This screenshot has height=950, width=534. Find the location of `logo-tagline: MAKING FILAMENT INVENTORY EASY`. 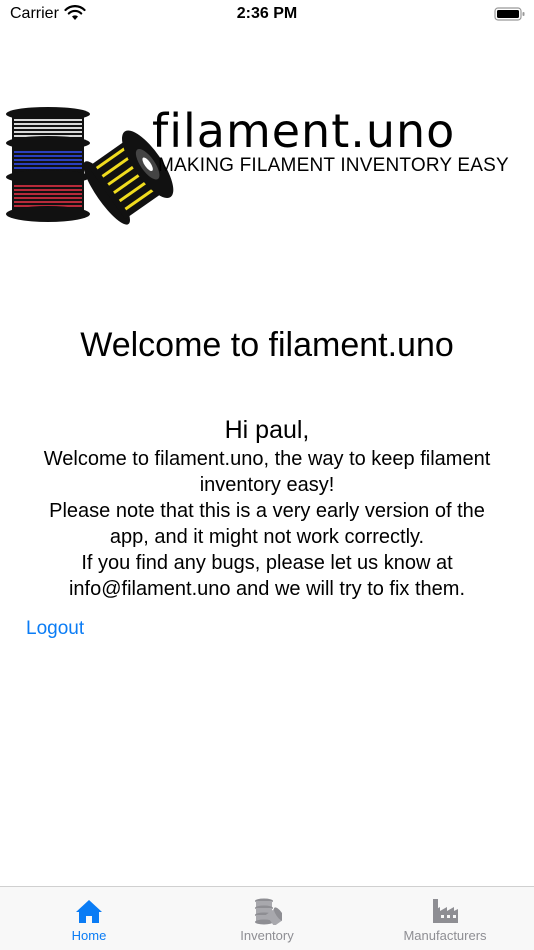

logo-tagline: MAKING FILAMENT INVENTORY EASY is located at coordinates (333, 165).